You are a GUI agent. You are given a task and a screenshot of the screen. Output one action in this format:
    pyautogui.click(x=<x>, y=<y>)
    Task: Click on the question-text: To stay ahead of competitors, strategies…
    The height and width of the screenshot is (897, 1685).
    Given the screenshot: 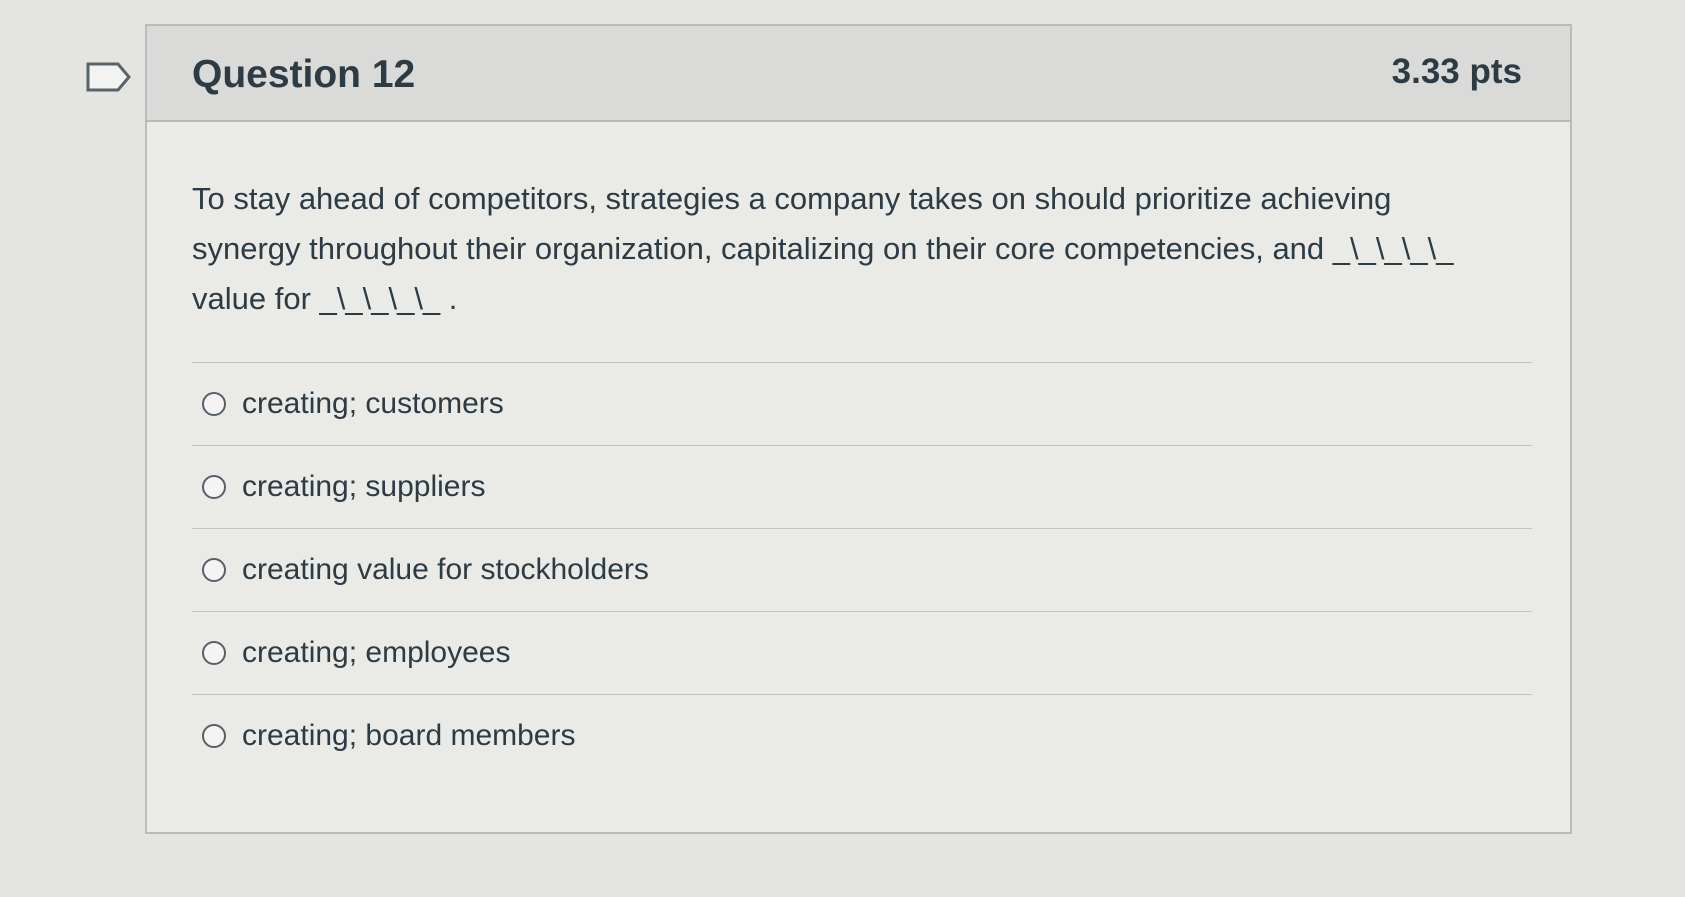 What is the action you would take?
    pyautogui.click(x=827, y=248)
    